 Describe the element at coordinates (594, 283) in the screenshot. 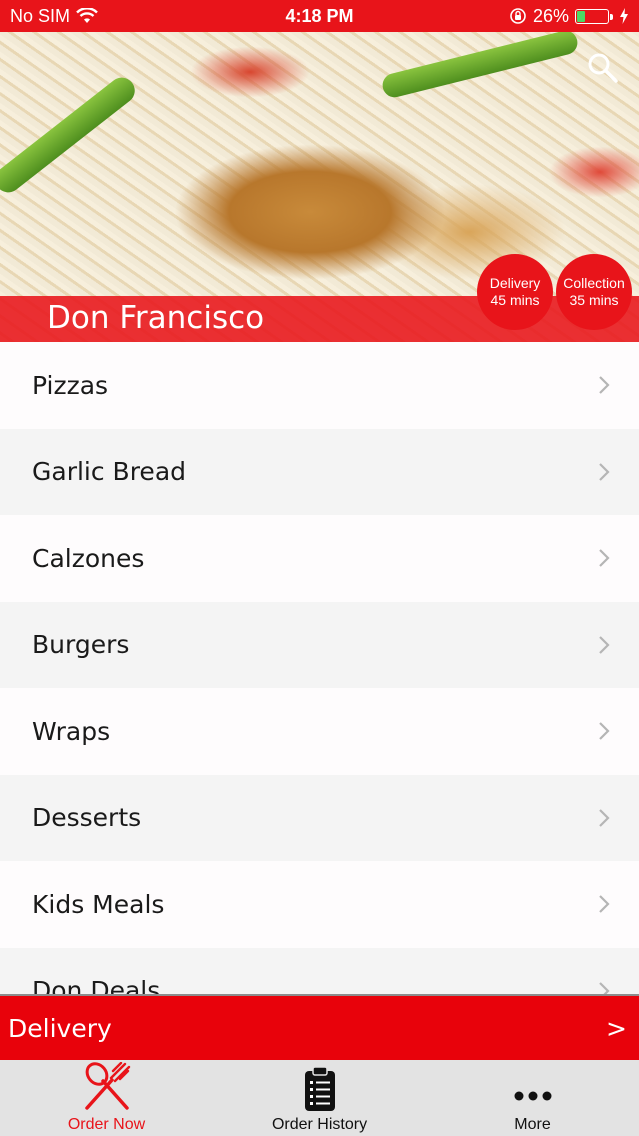

I see `collection-badge-label: Collection` at that location.